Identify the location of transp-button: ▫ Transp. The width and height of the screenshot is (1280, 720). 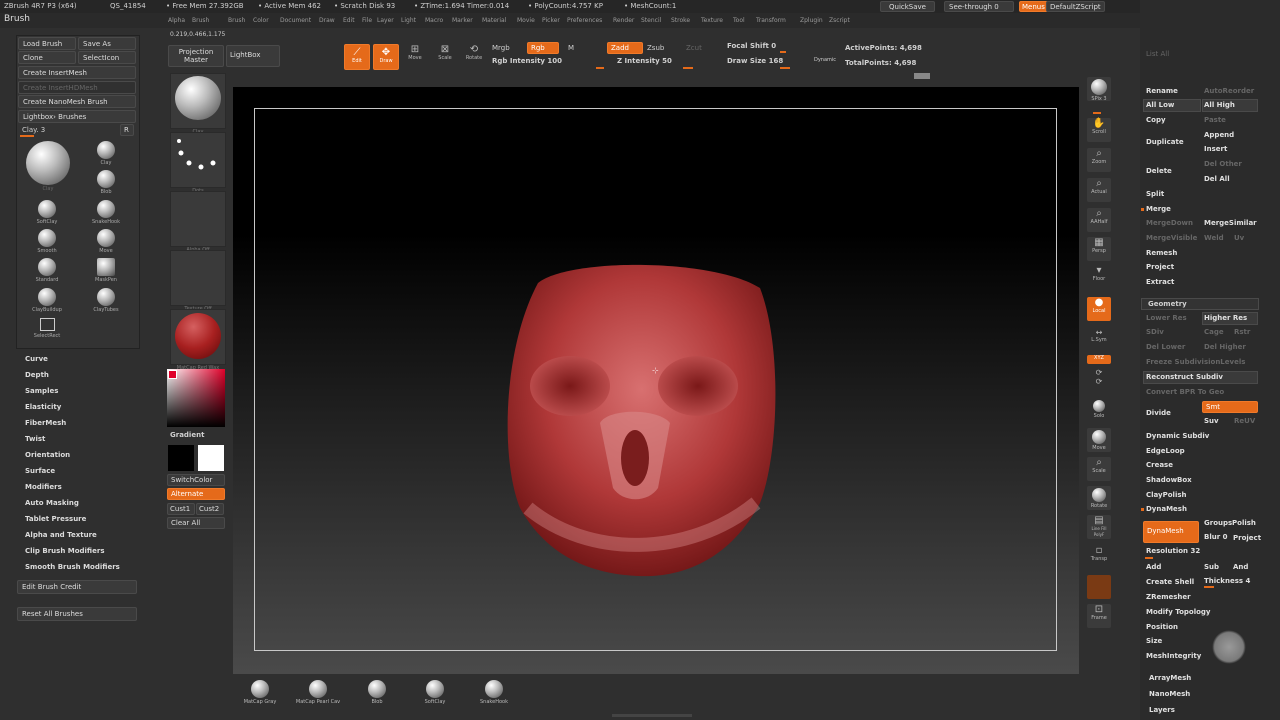
(1099, 557).